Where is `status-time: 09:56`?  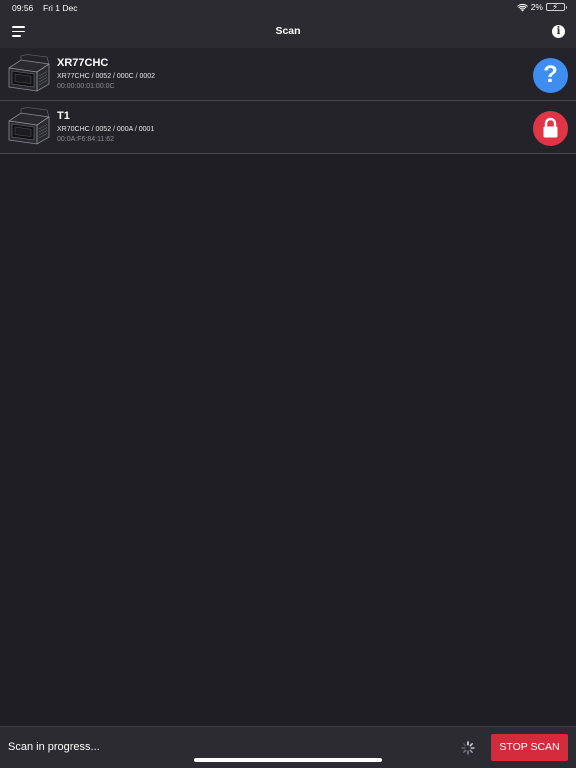 status-time: 09:56 is located at coordinates (23, 8).